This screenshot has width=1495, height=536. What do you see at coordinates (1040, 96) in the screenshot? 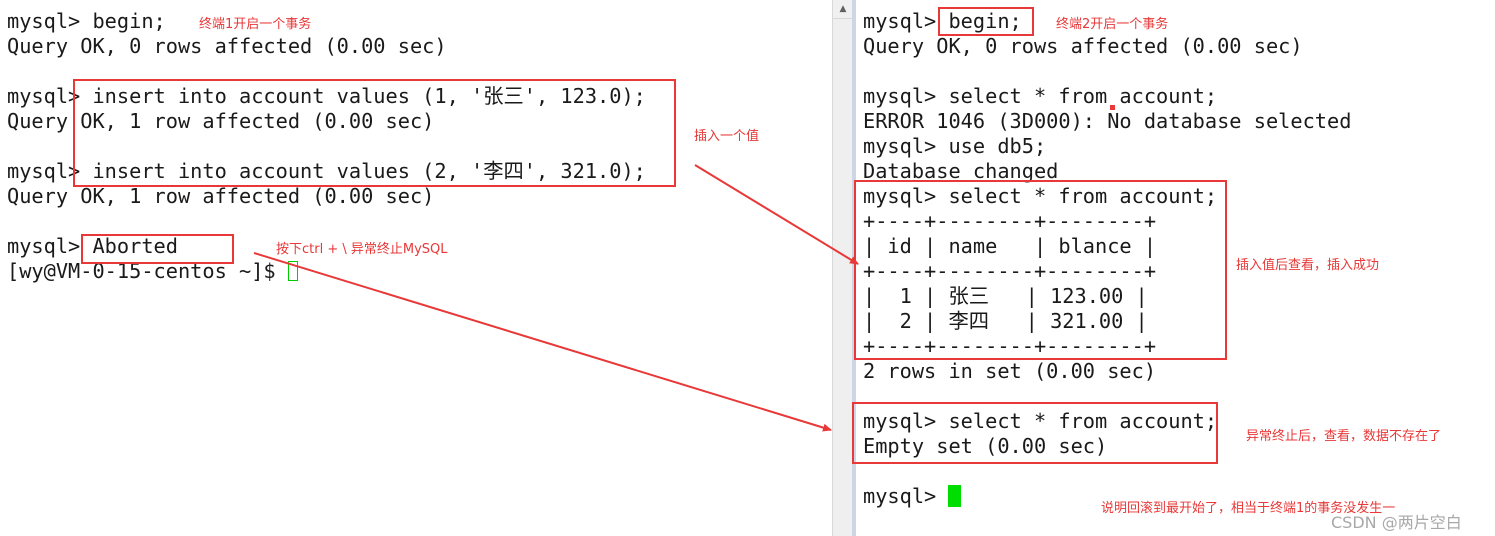
I see `terminal-line: mysql> select * from account;` at bounding box center [1040, 96].